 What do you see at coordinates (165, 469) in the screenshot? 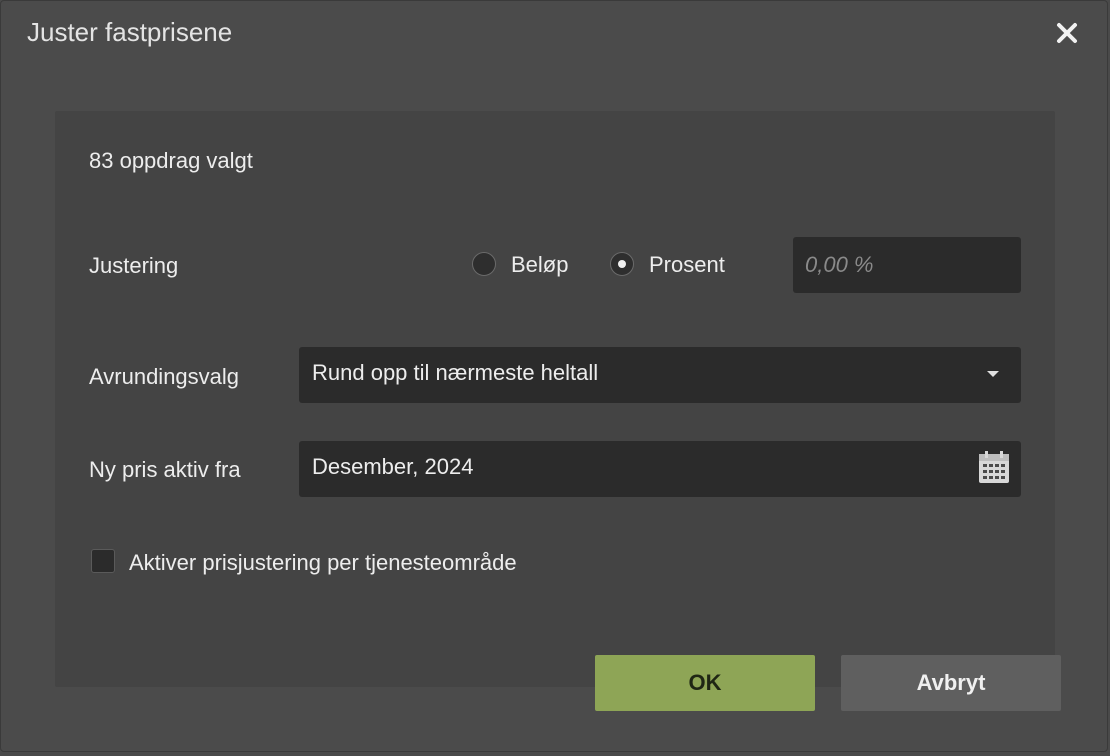
I see `active-from-label: Ny pris aktiv fra` at bounding box center [165, 469].